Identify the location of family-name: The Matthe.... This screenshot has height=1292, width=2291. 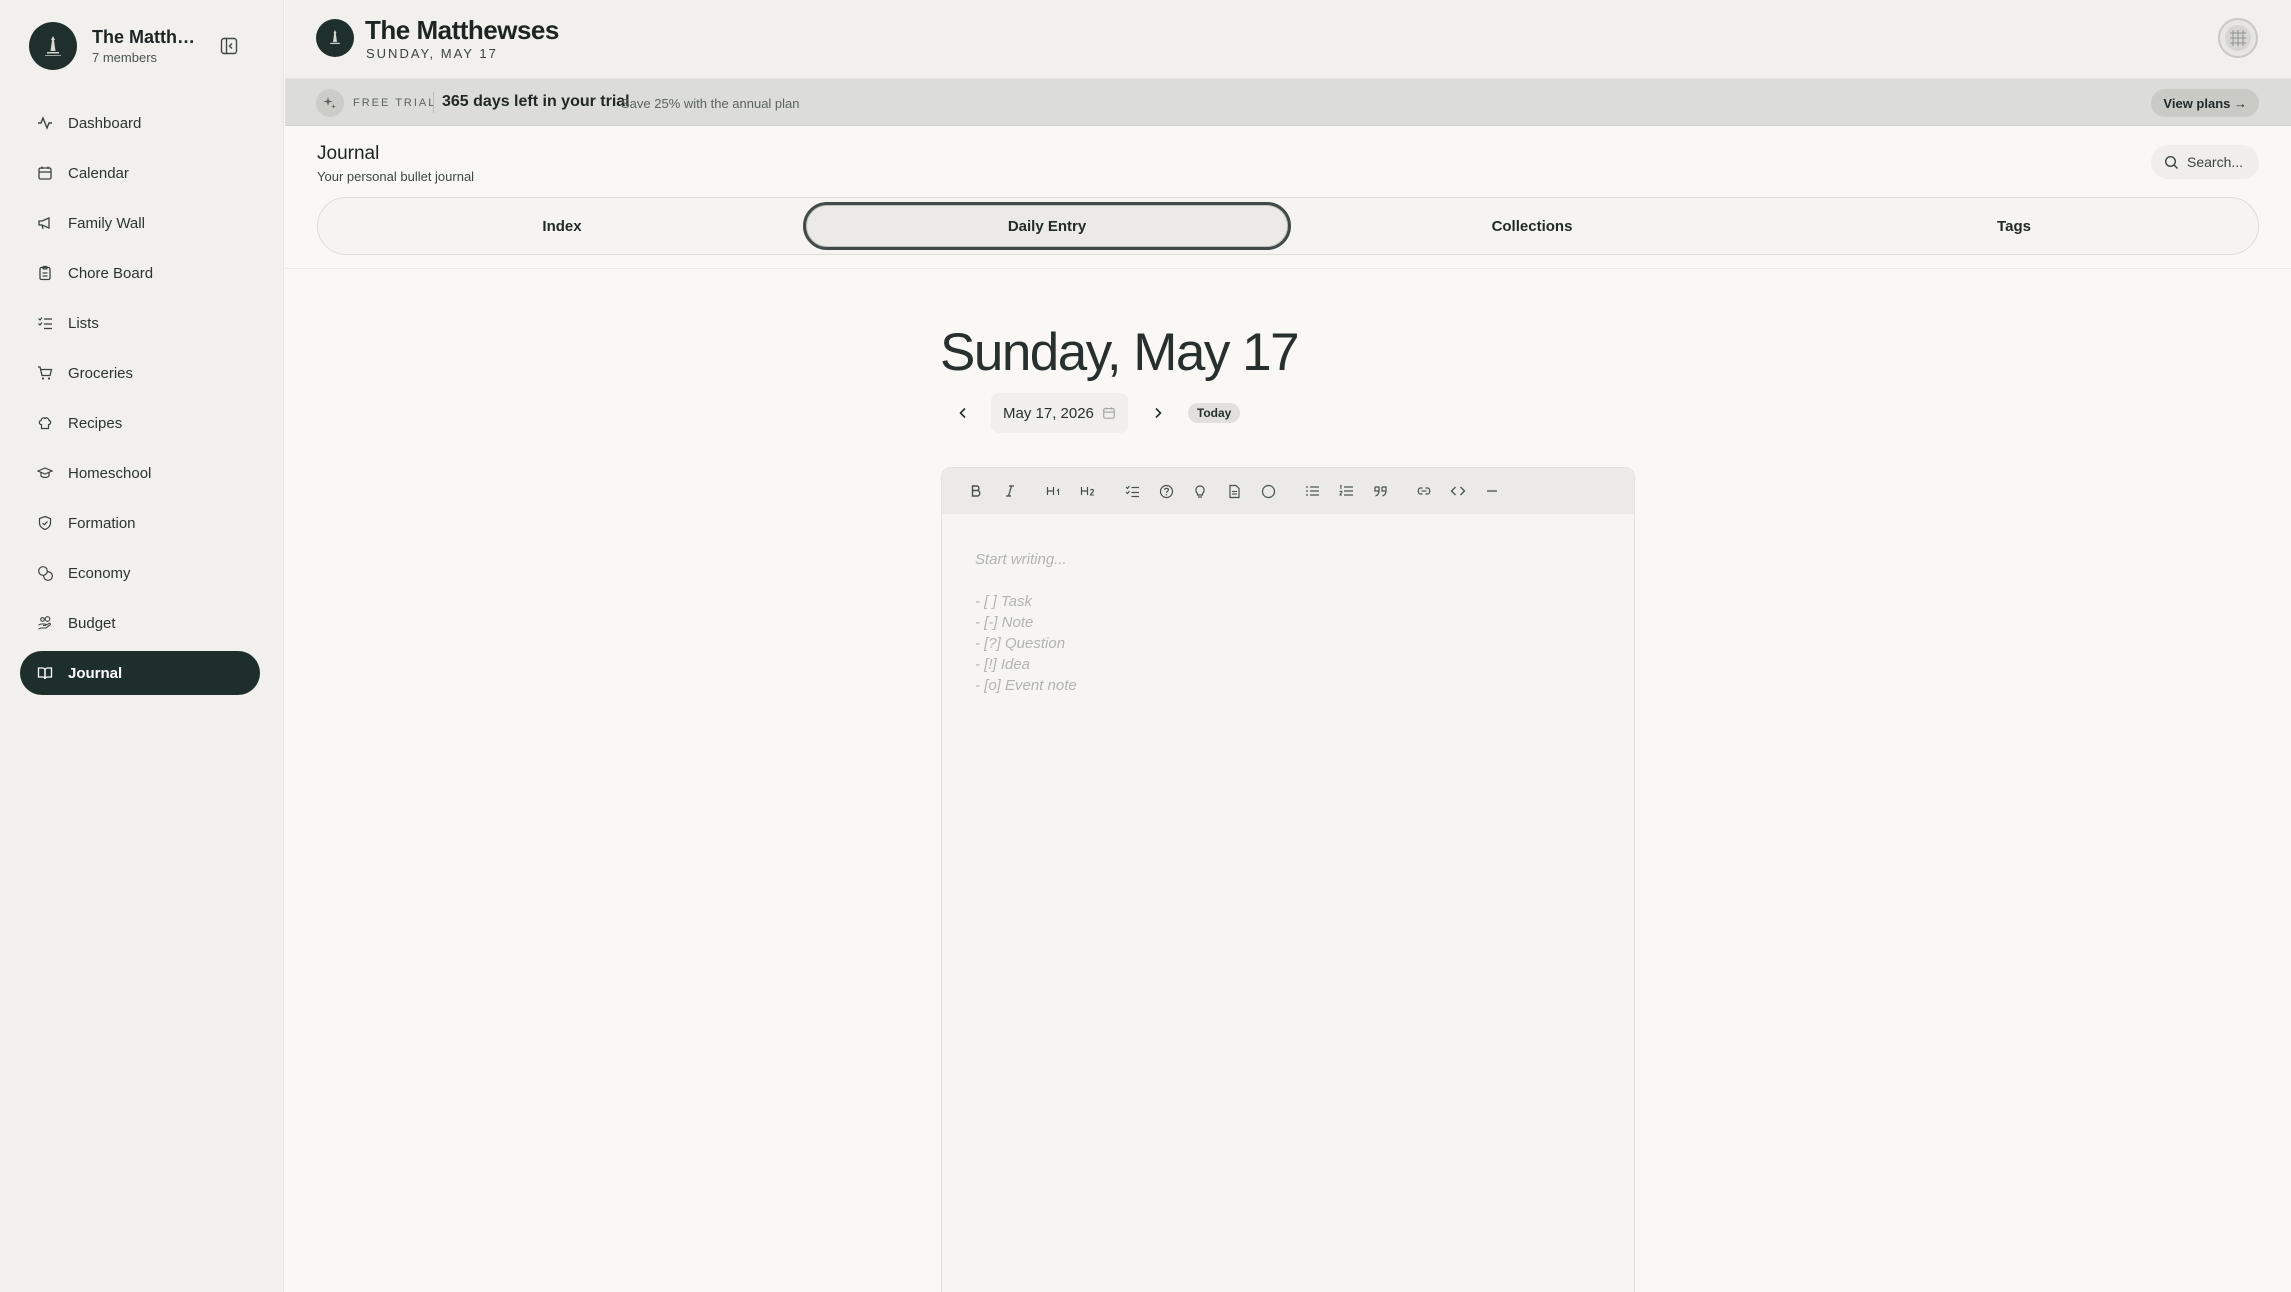
(145, 37).